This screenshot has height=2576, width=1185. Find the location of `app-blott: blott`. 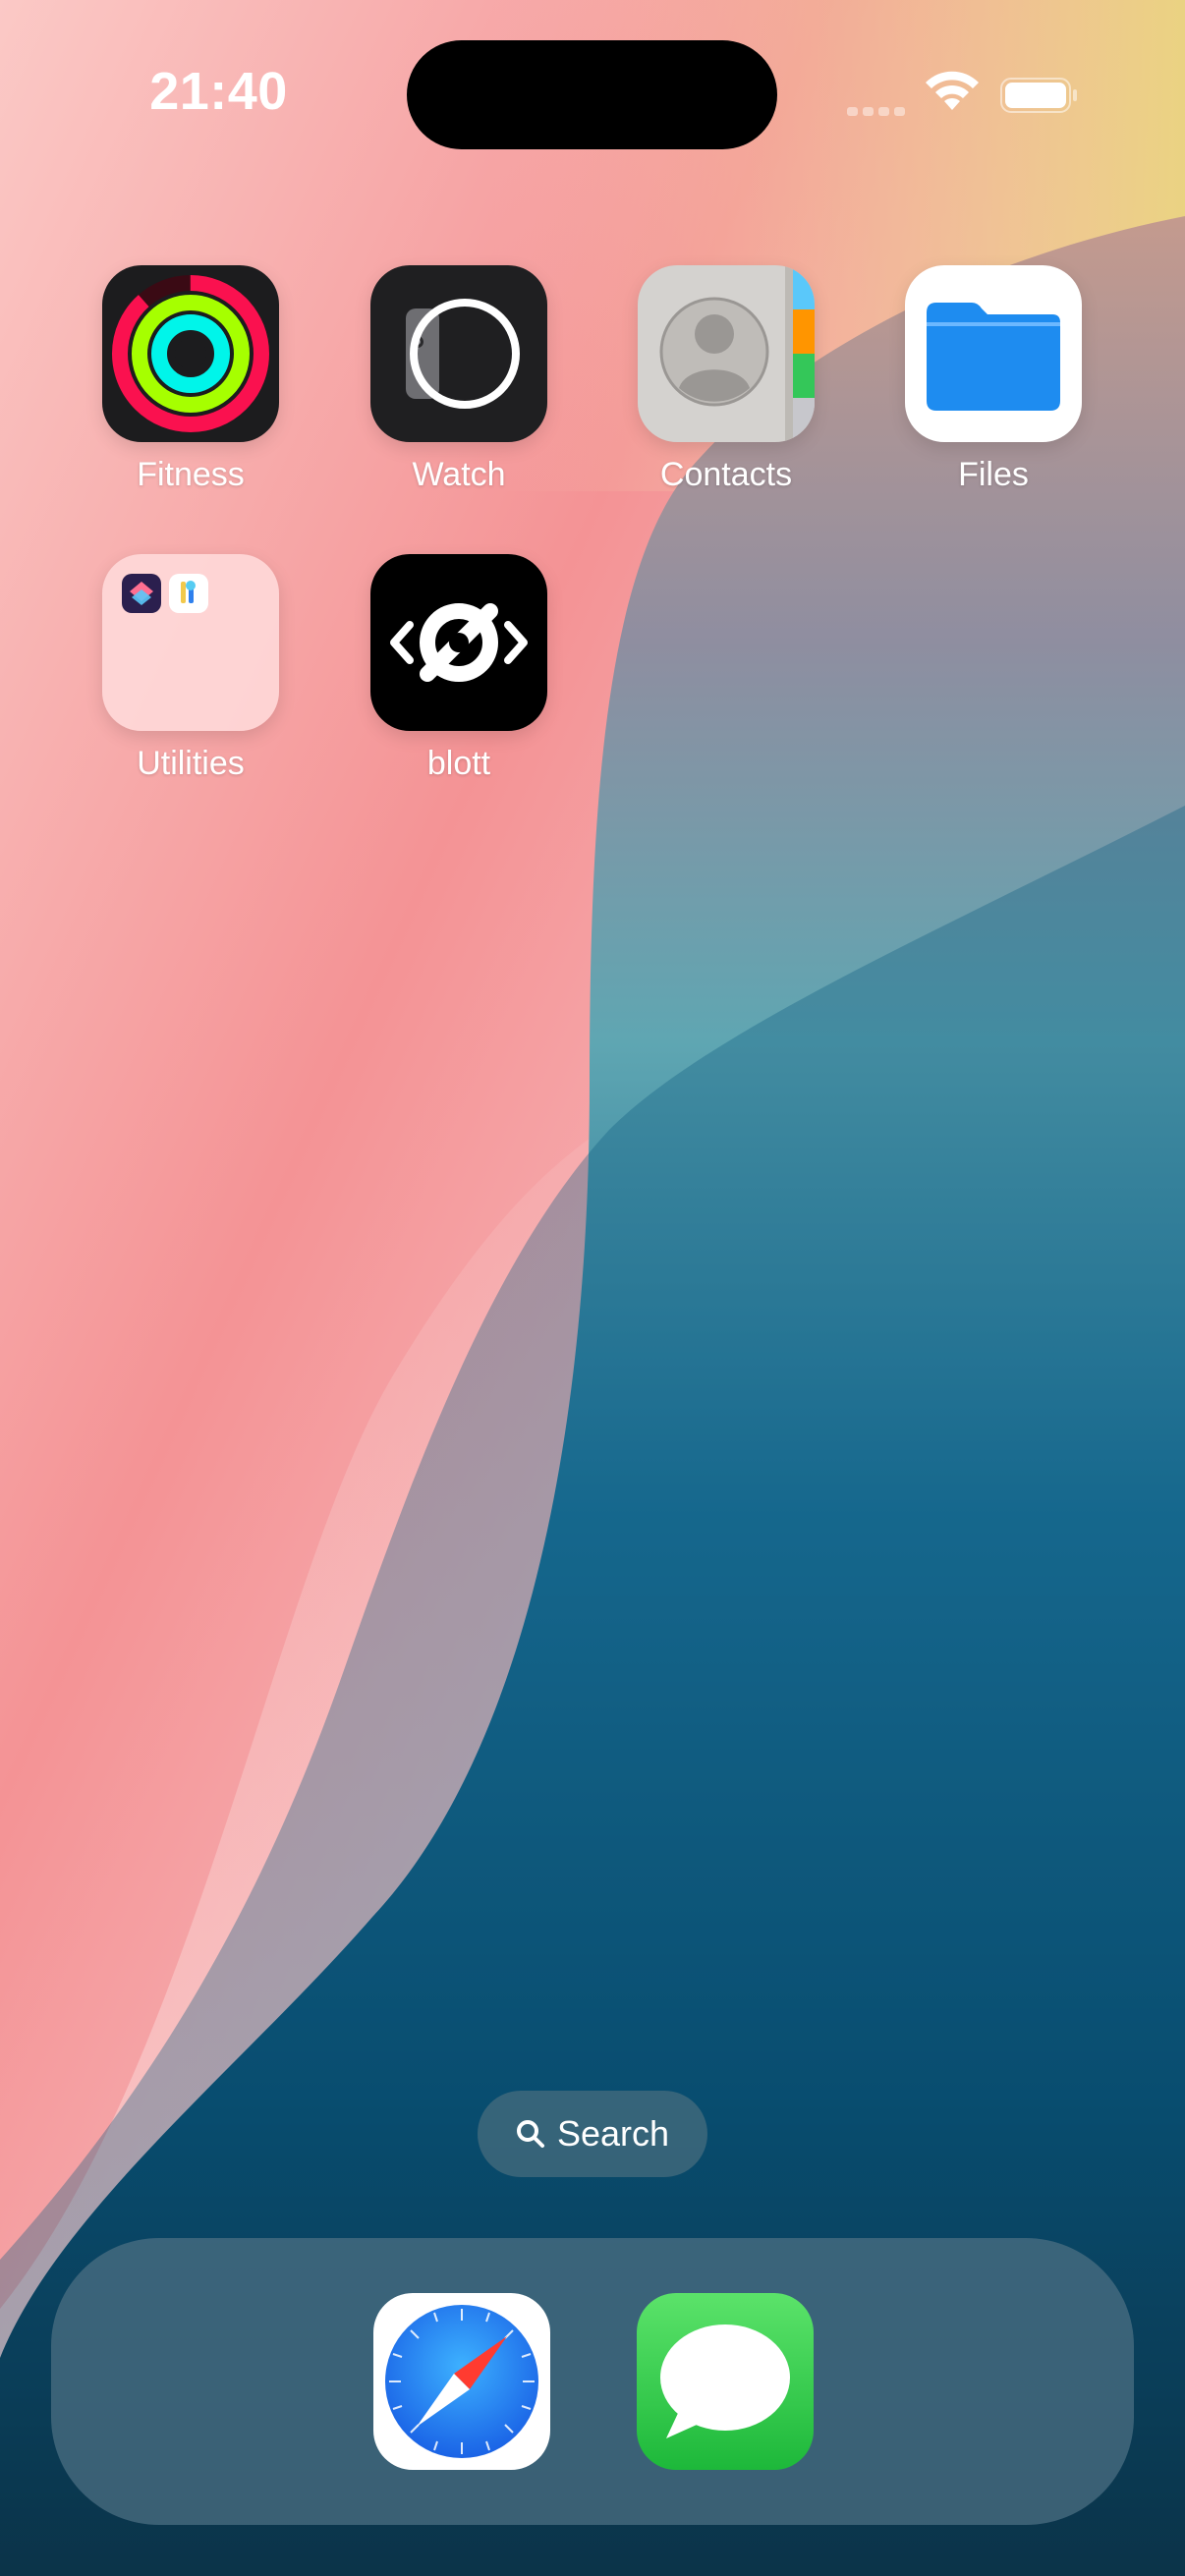

app-blott: blott is located at coordinates (459, 668).